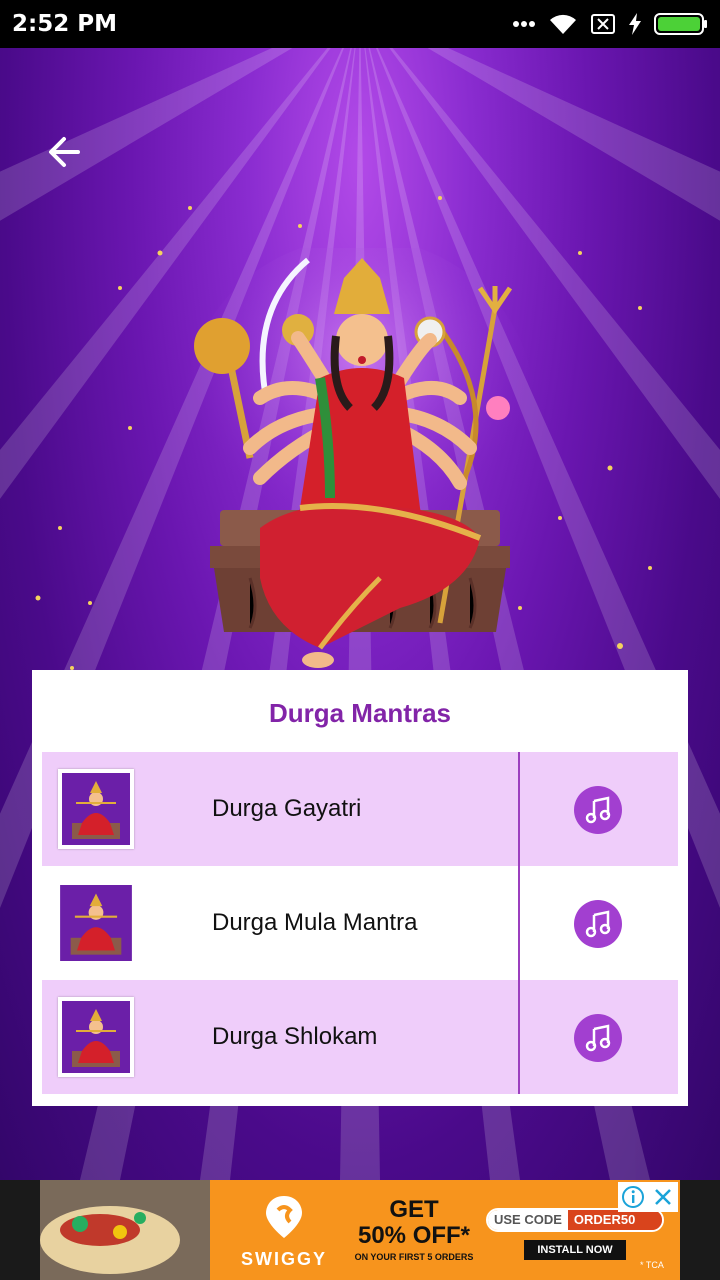 Image resolution: width=720 pixels, height=1280 pixels. Describe the element at coordinates (360, 24) in the screenshot. I see `status-bar: 2:52 PM` at that location.